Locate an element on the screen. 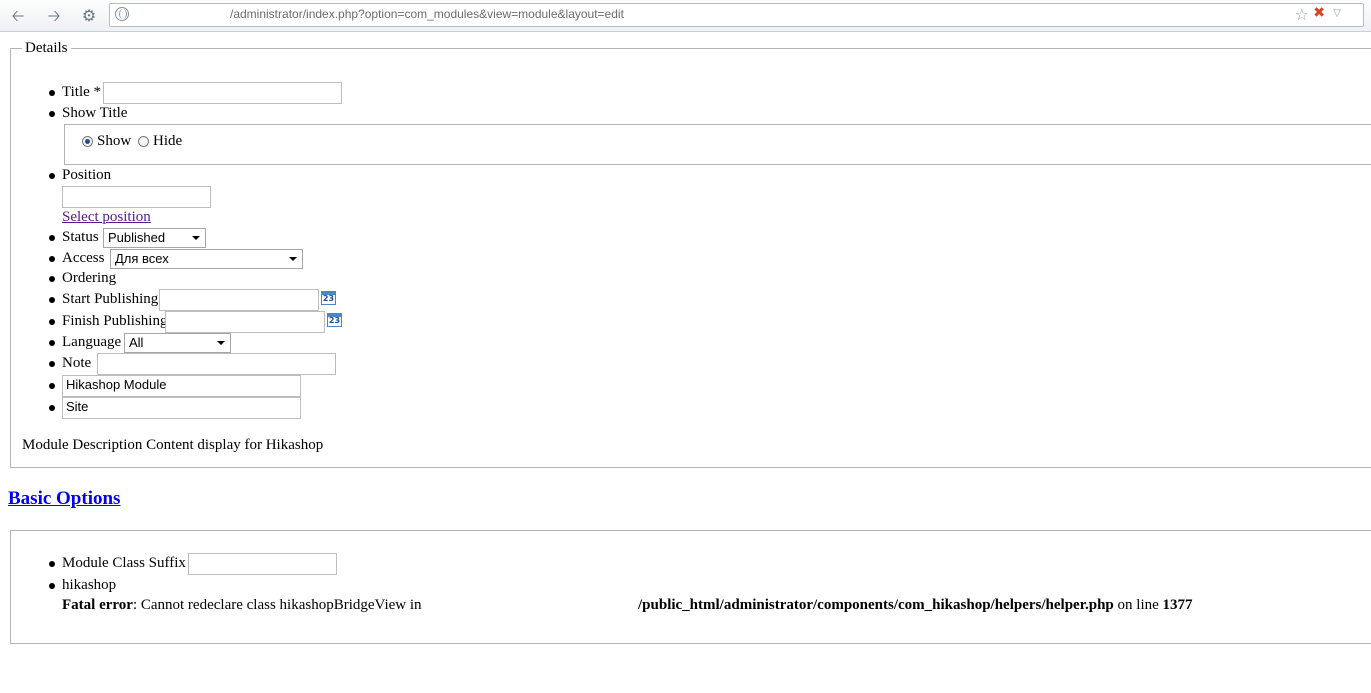 The height and width of the screenshot is (693, 1371). back-icon: 🡠 is located at coordinates (18, 16).